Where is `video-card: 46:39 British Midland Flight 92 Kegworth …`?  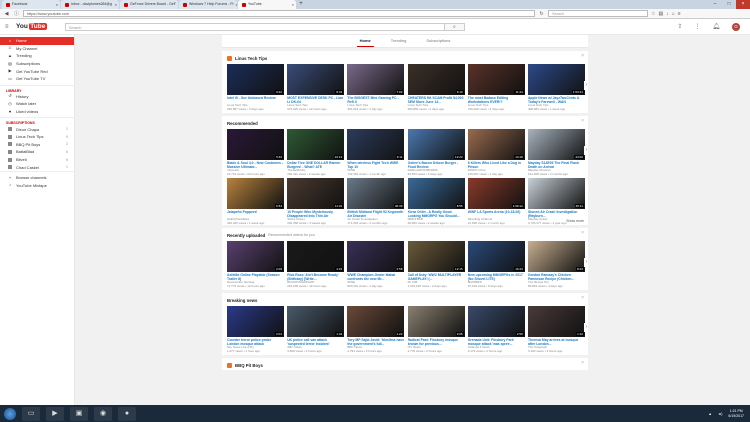 video-card: 46:39 British Midland Flight 92 Kegworth … is located at coordinates (376, 201).